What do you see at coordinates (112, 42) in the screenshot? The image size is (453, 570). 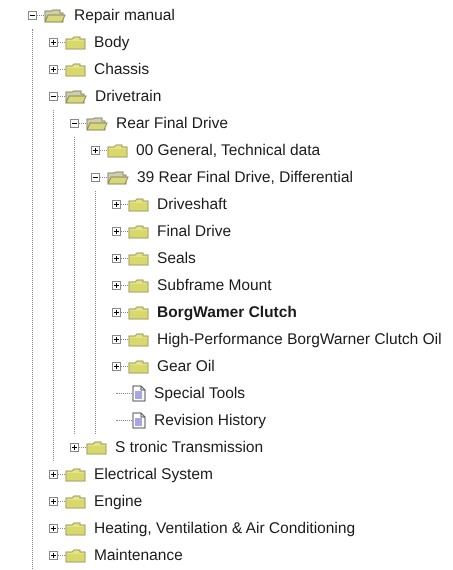 I see `tree-item: Body` at bounding box center [112, 42].